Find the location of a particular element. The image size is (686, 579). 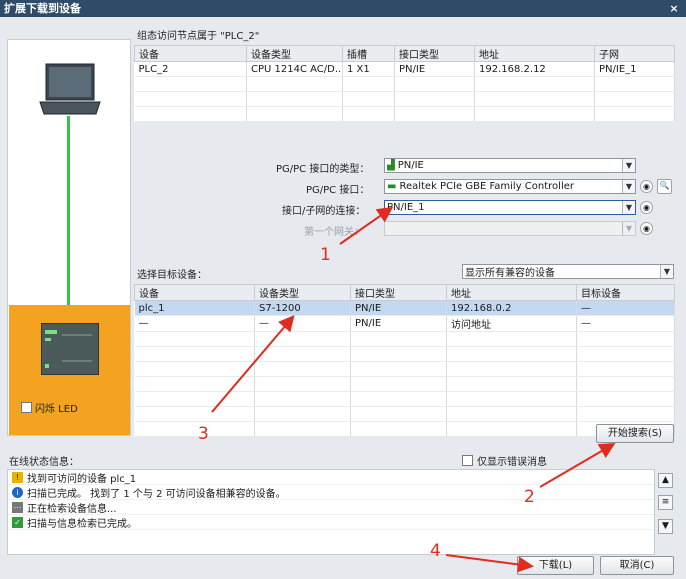

status-message: ! 找到可访问的设备 plc_1 is located at coordinates (331, 477).